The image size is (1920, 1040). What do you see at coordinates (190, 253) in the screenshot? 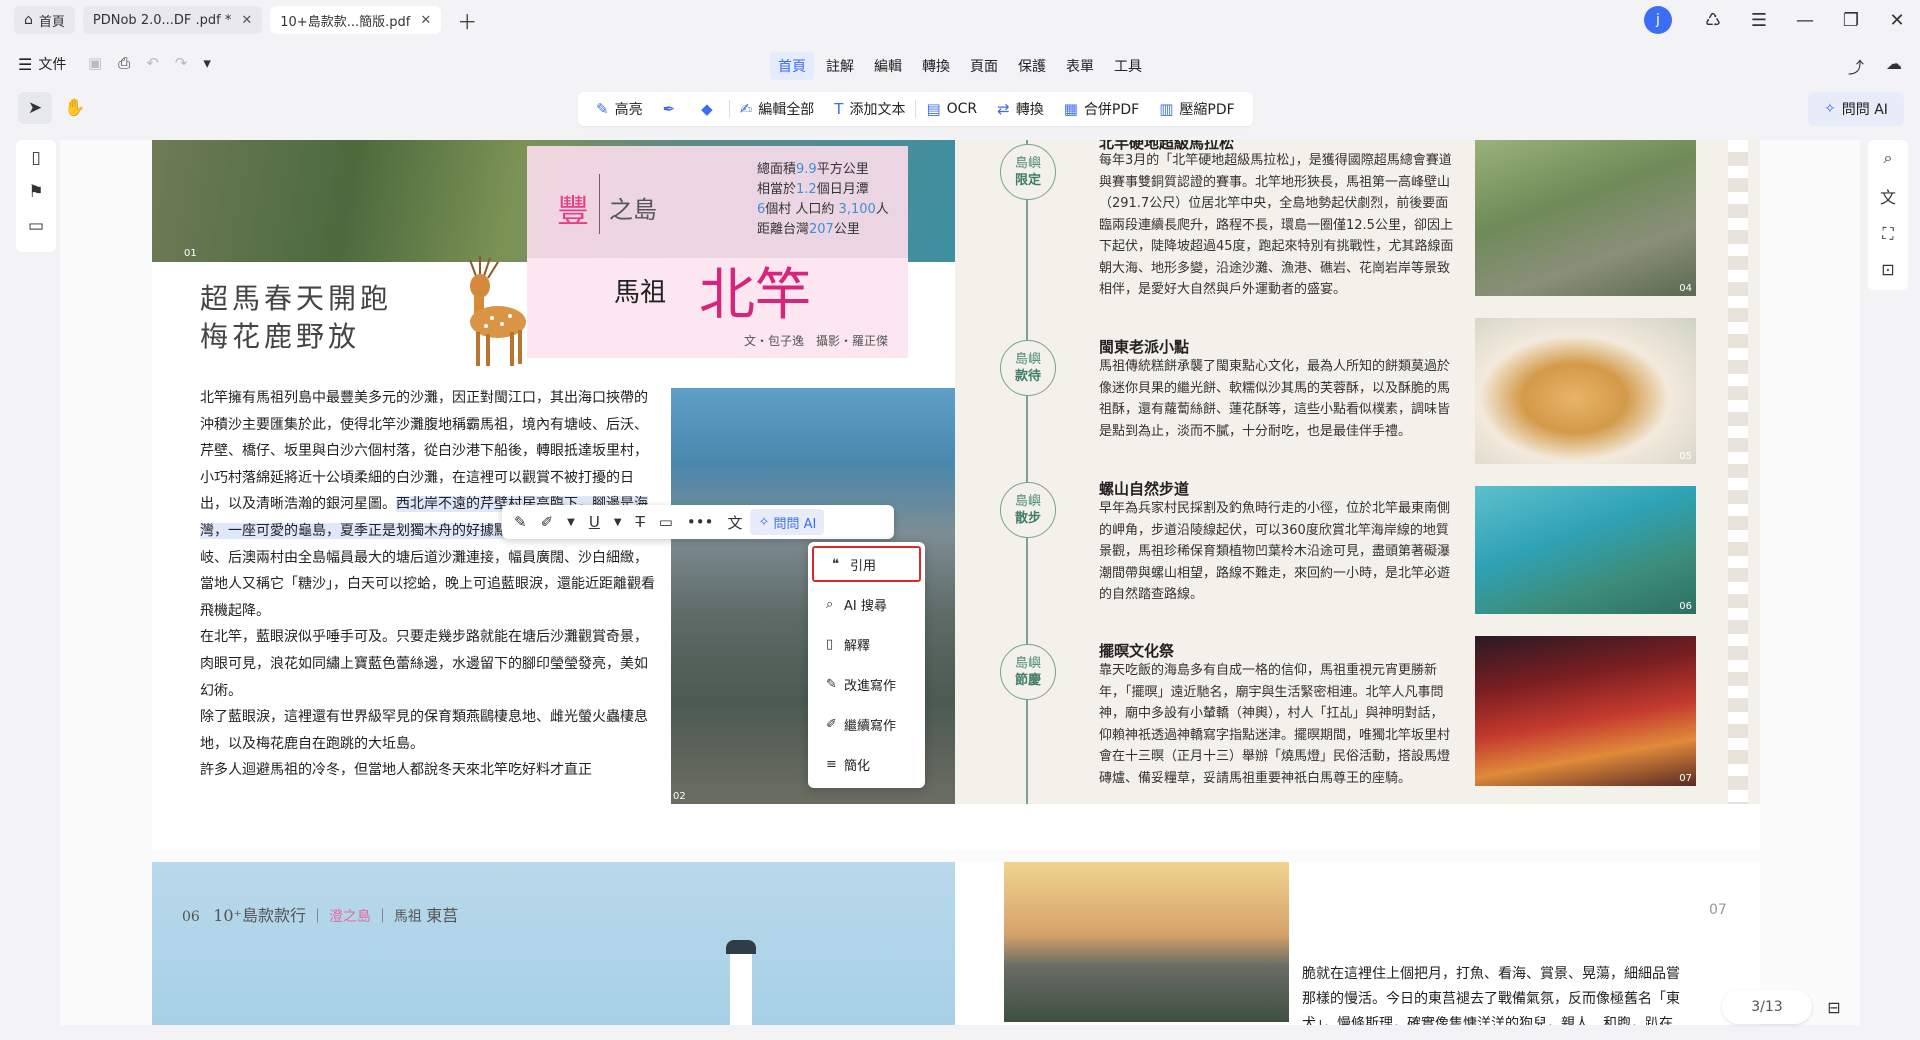
I see `photo-number: 01` at bounding box center [190, 253].